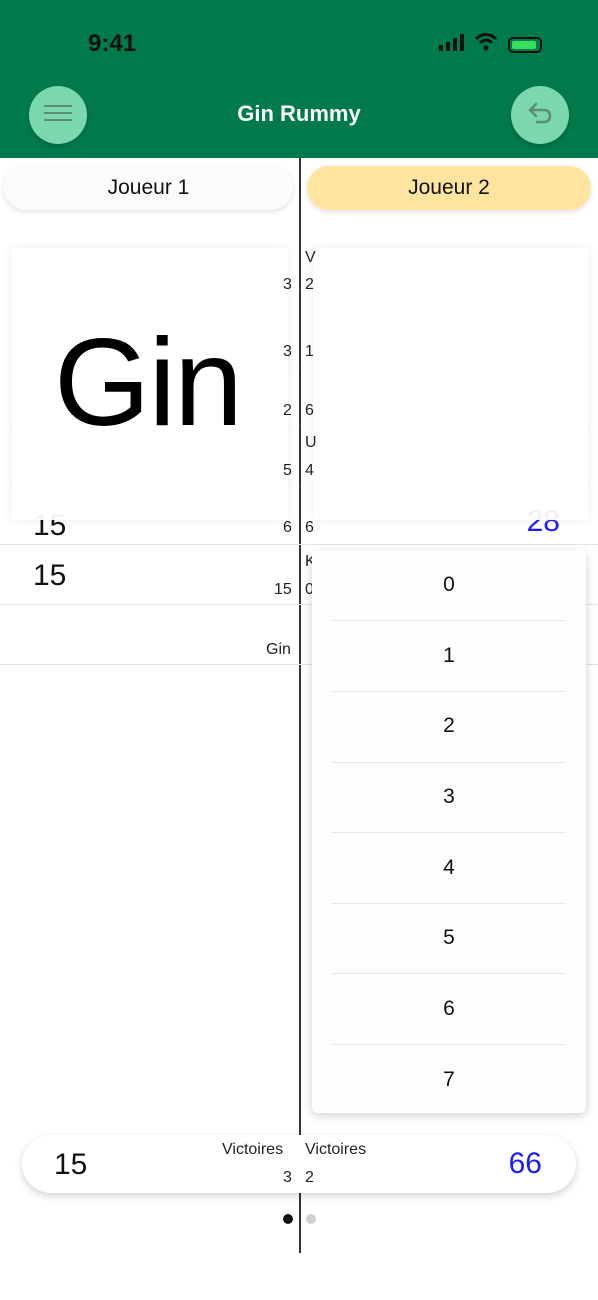  What do you see at coordinates (287, 1177) in the screenshot?
I see `footer-left-wins: 3` at bounding box center [287, 1177].